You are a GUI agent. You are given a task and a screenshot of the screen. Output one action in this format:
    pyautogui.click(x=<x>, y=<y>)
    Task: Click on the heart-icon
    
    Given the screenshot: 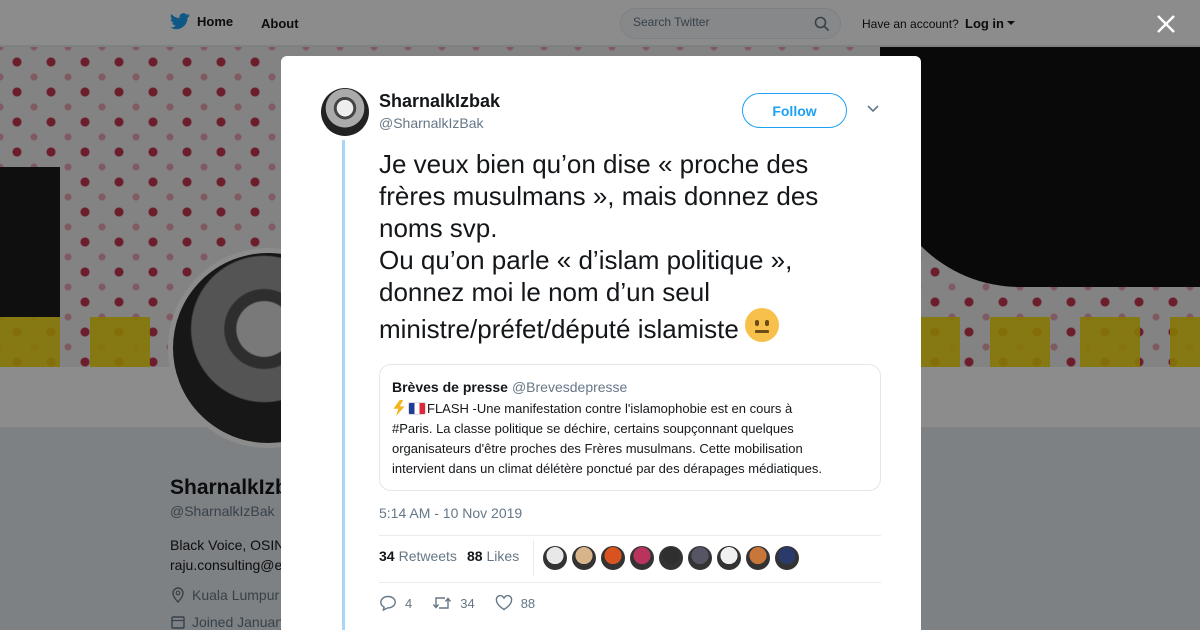 What is the action you would take?
    pyautogui.click(x=503, y=603)
    